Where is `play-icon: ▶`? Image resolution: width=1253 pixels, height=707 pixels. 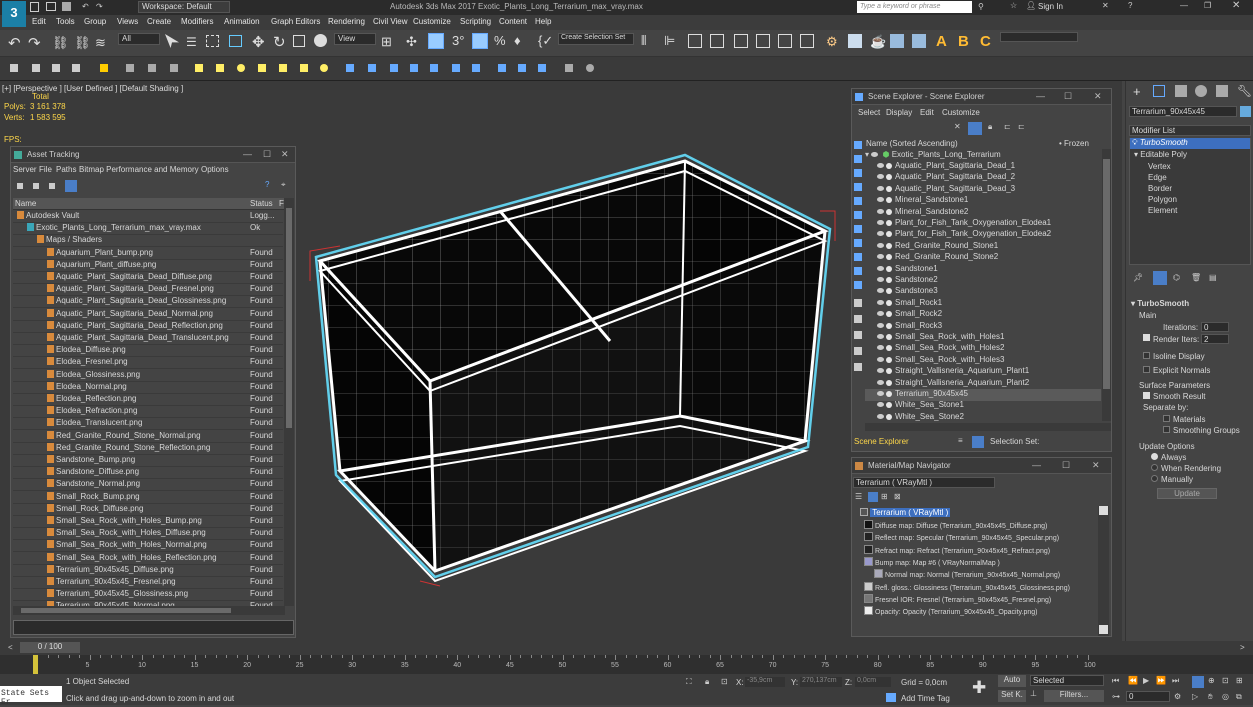
play-icon: ▶ is located at coordinates (1146, 680).